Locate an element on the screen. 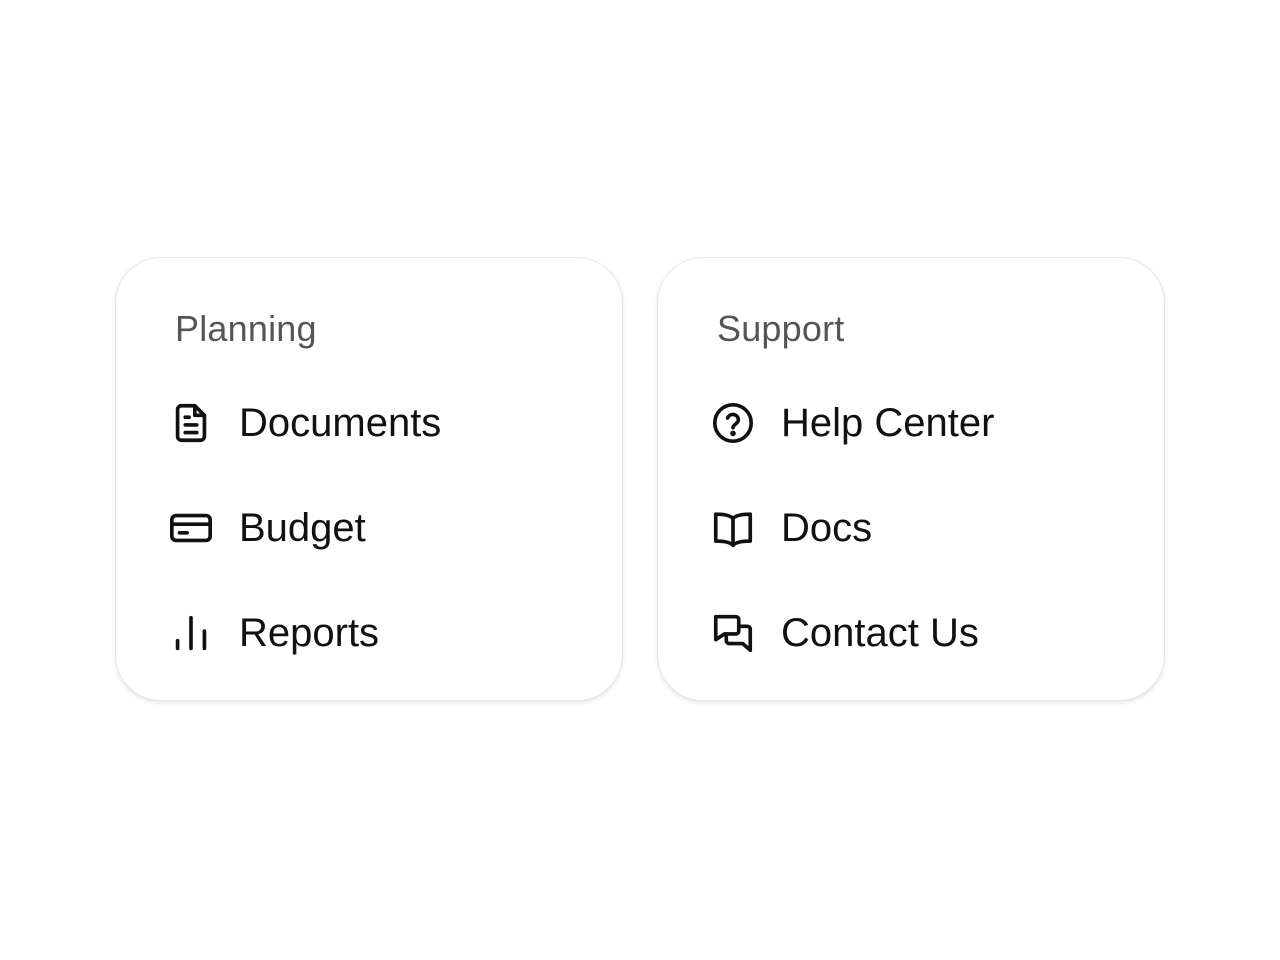 Image resolution: width=1280 pixels, height=960 pixels. support-menu: Help Center Docs Contact Us is located at coordinates (930, 545).